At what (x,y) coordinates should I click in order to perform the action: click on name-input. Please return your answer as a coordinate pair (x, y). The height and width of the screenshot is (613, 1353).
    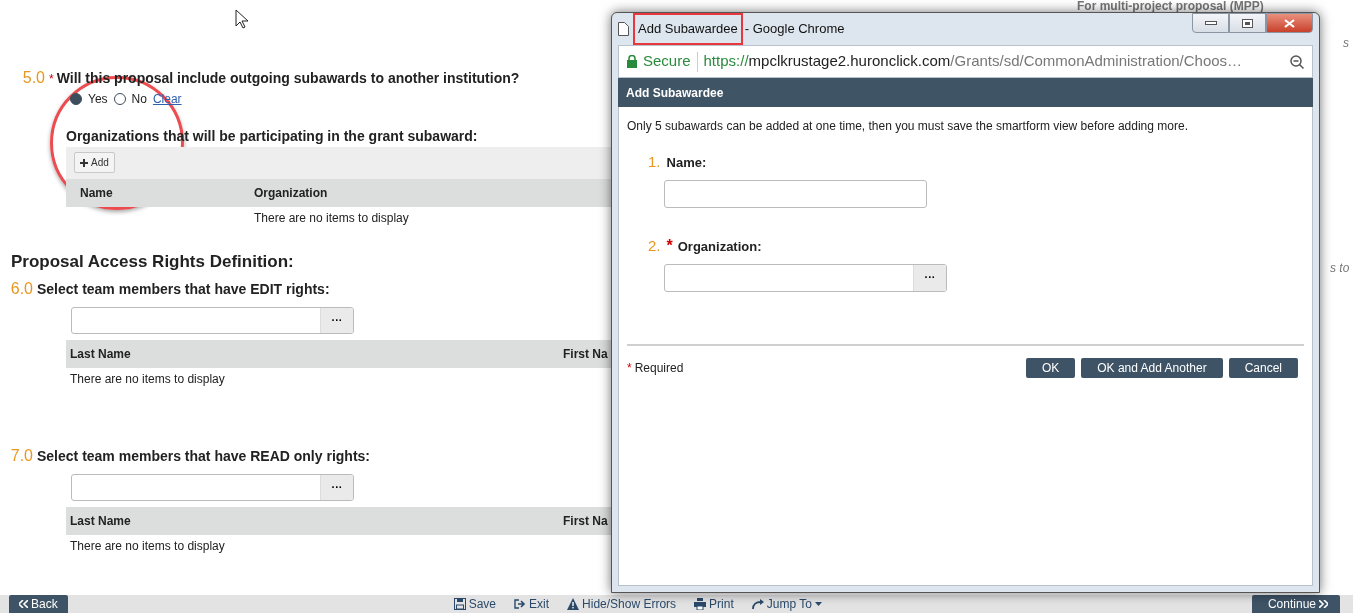
    Looking at the image, I should click on (795, 193).